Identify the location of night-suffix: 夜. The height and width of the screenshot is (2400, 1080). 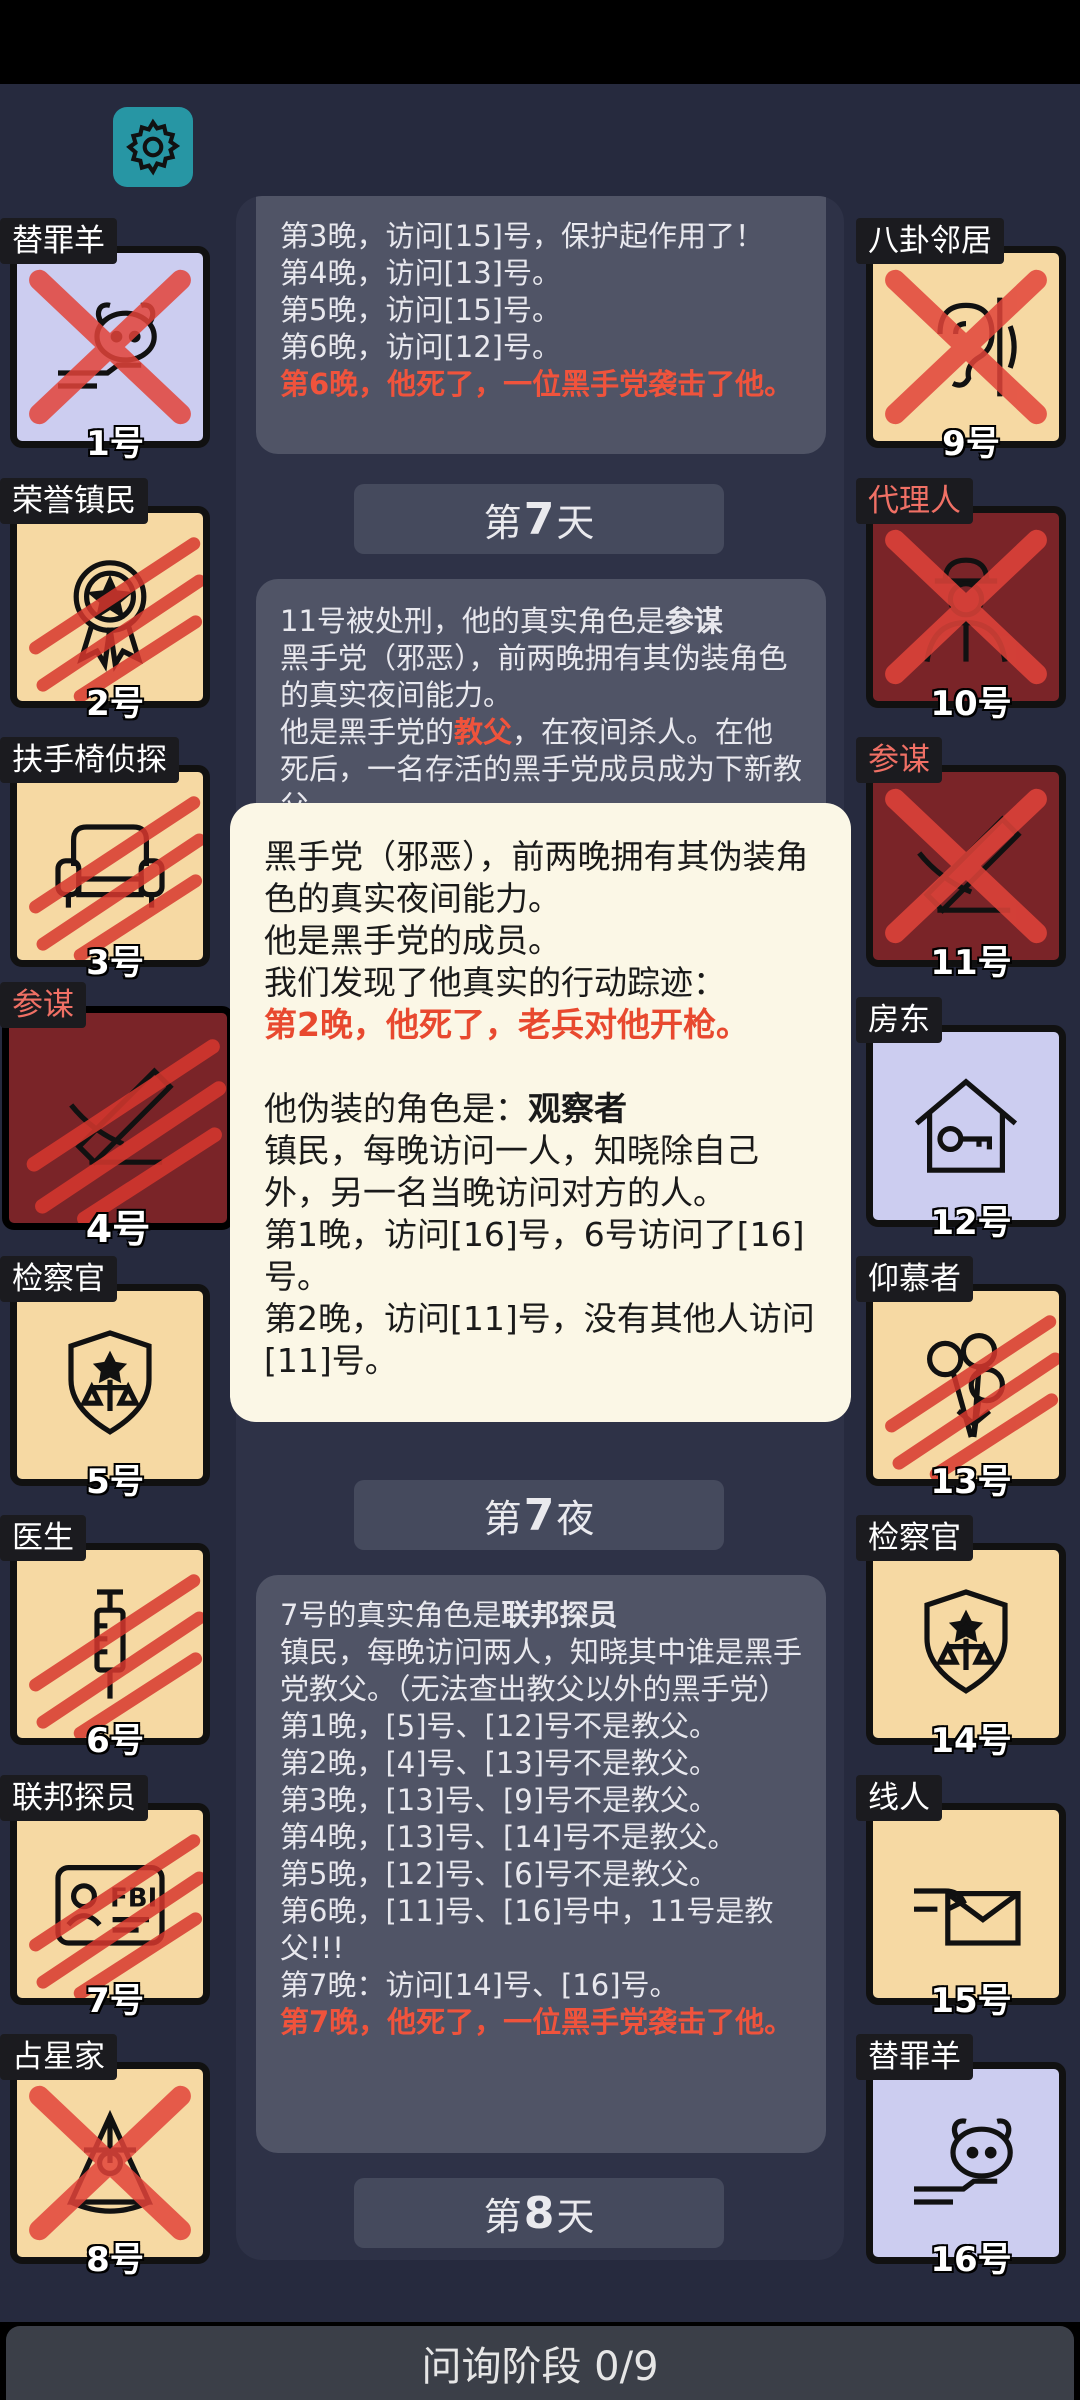
(575, 1518).